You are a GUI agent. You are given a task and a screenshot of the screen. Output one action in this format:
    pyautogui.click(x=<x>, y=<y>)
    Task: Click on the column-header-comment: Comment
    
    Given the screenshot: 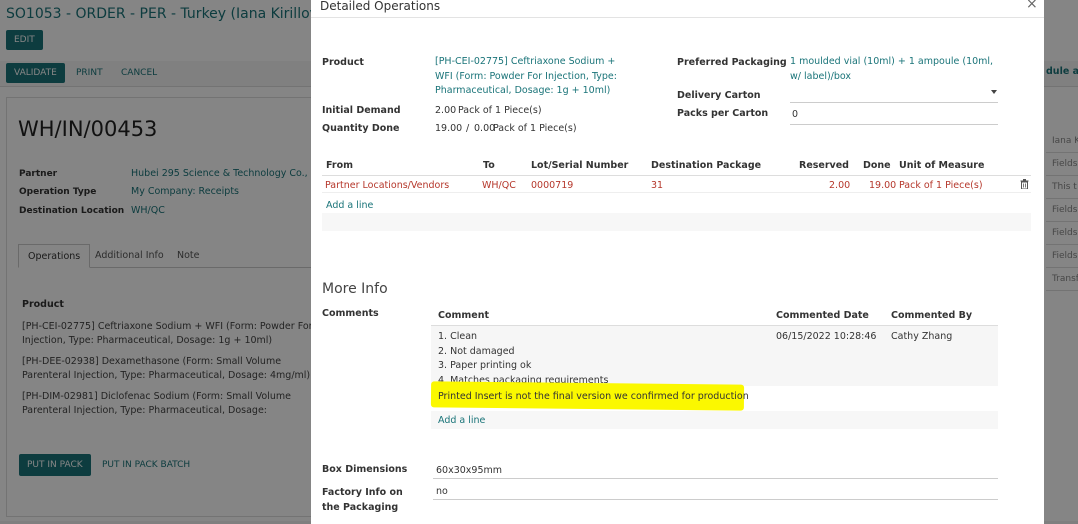 What is the action you would take?
    pyautogui.click(x=463, y=315)
    